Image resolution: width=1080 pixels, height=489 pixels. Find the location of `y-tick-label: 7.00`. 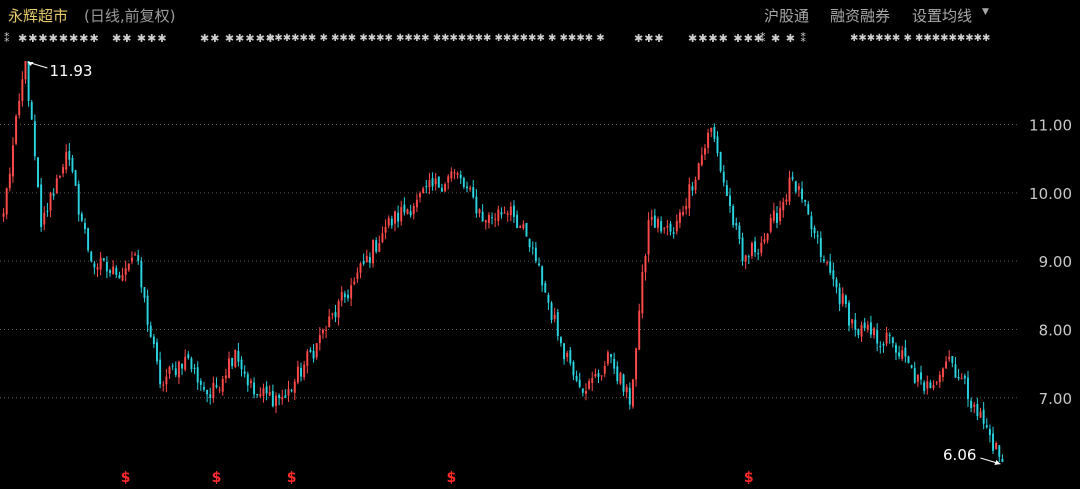

y-tick-label: 7.00 is located at coordinates (1055, 399).